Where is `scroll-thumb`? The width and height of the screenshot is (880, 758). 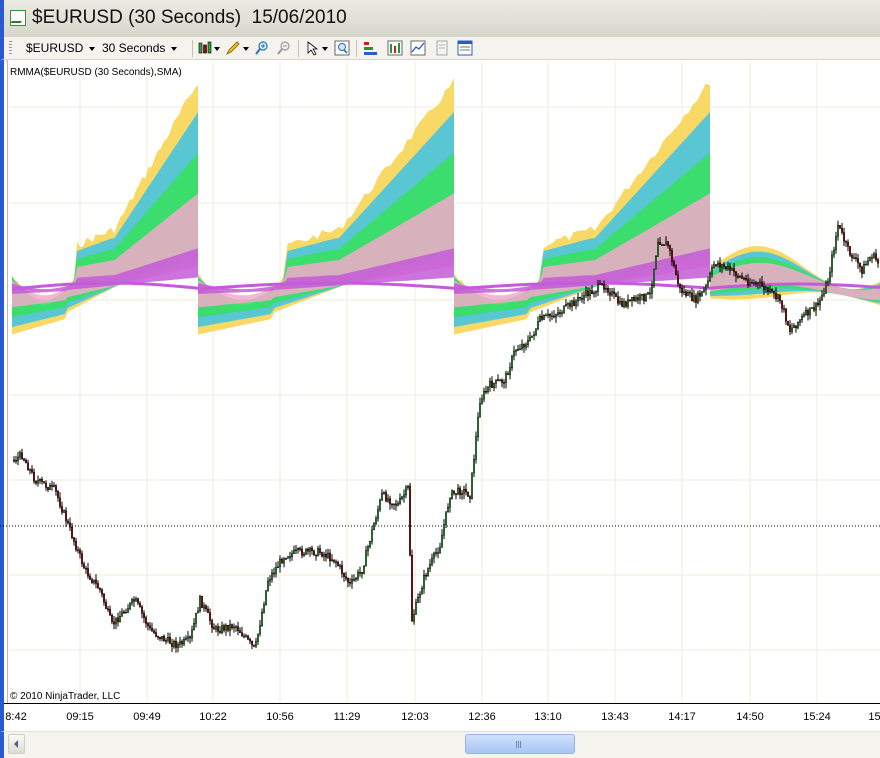 scroll-thumb is located at coordinates (520, 744).